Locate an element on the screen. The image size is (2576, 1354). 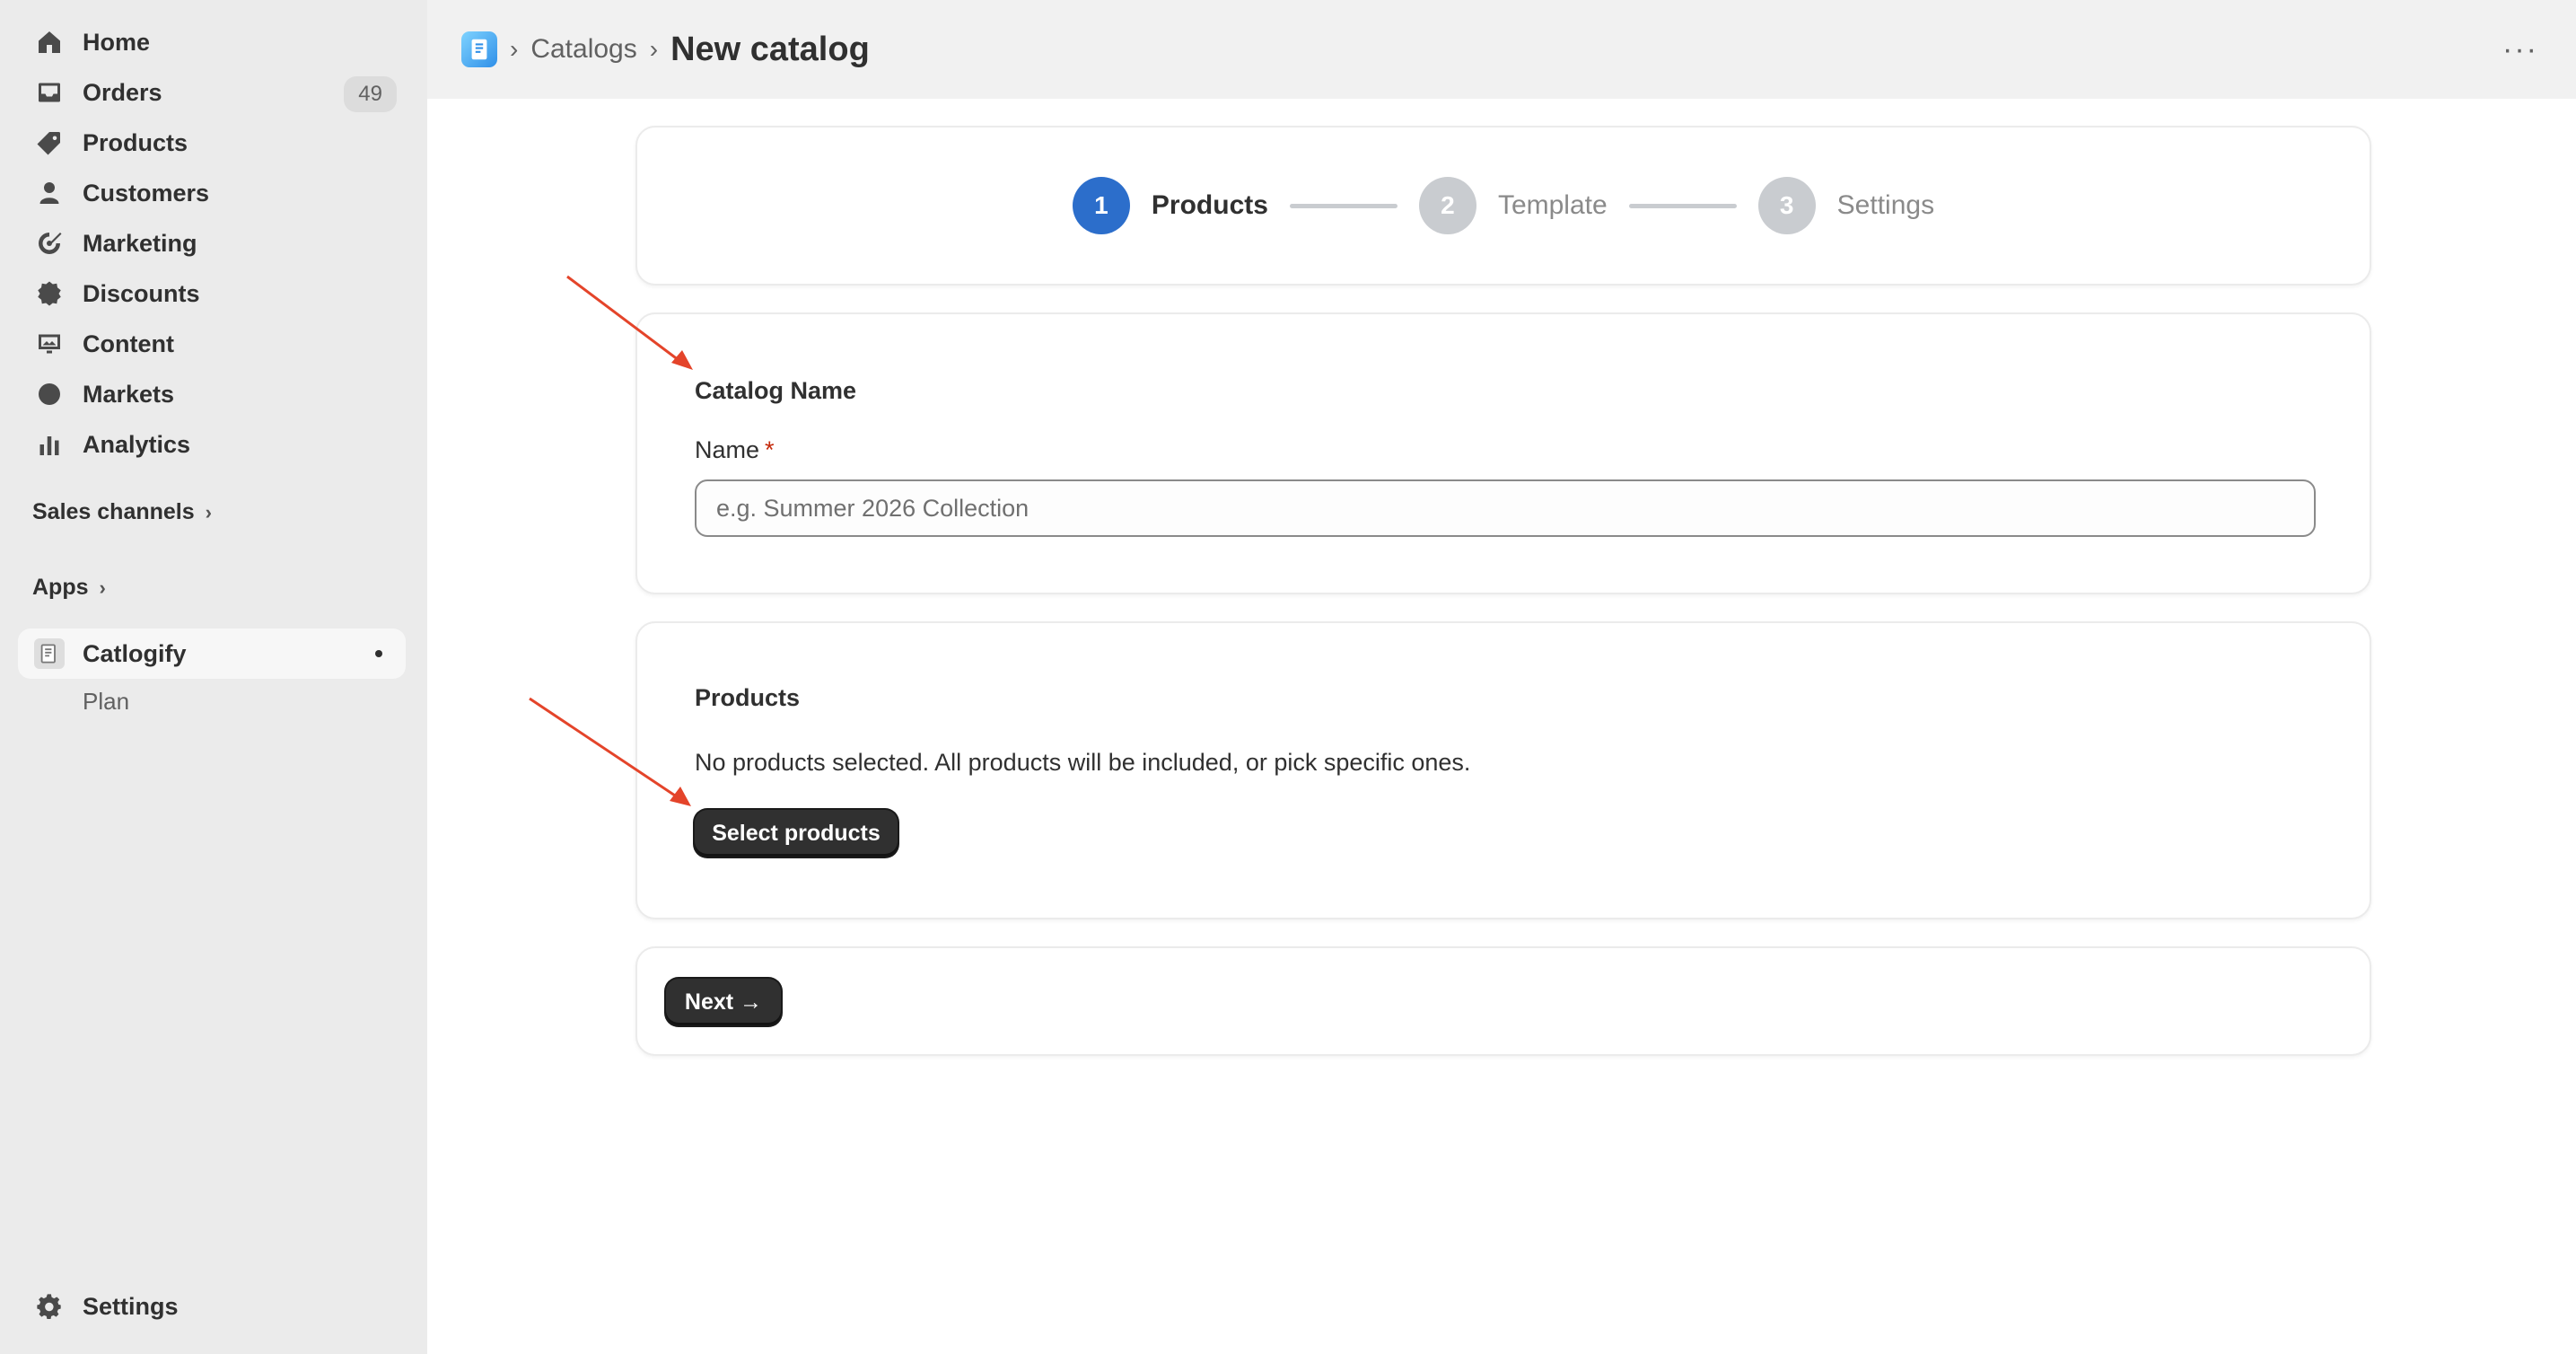
sidebar-item-label: Content is located at coordinates (128, 343).